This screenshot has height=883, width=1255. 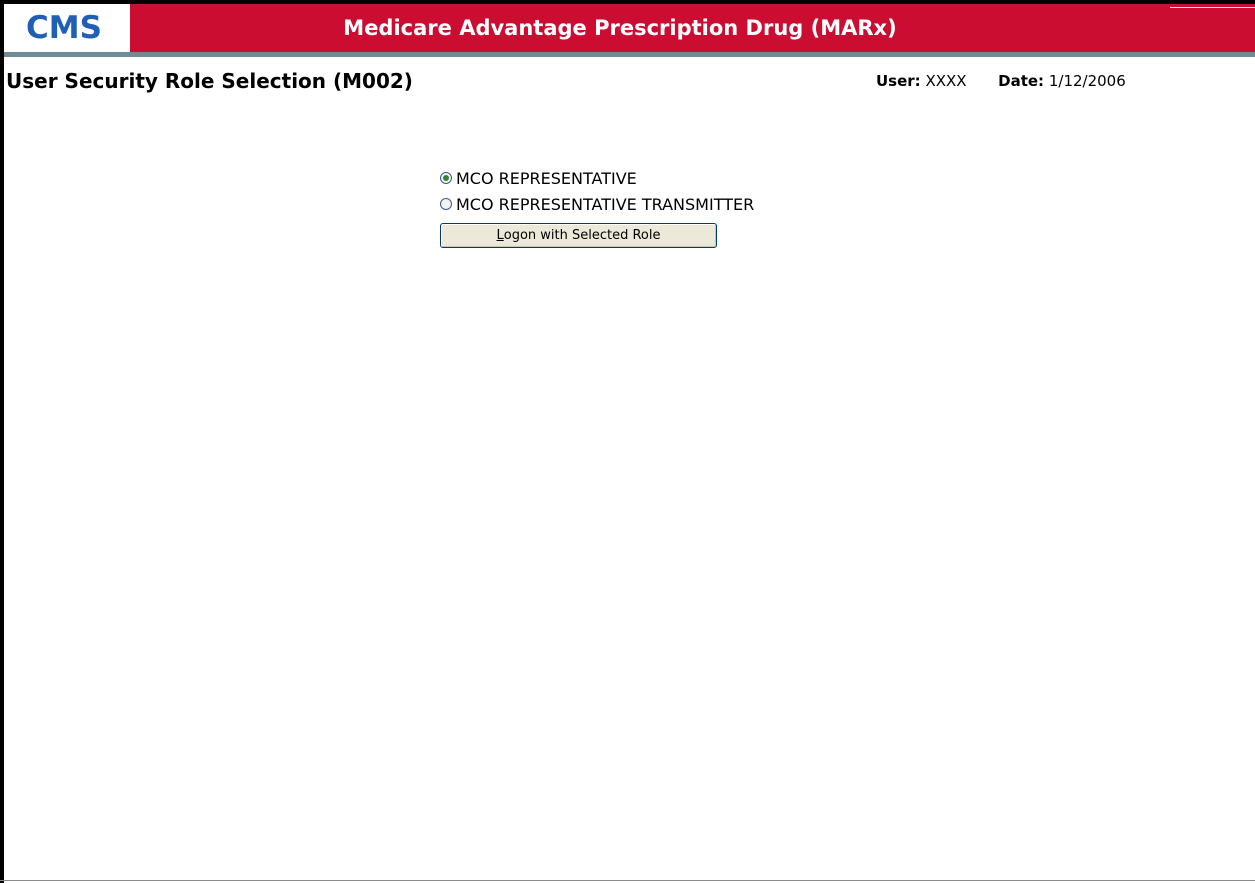 I want to click on page-title: User Security Role Selection (M002), so click(x=209, y=81).